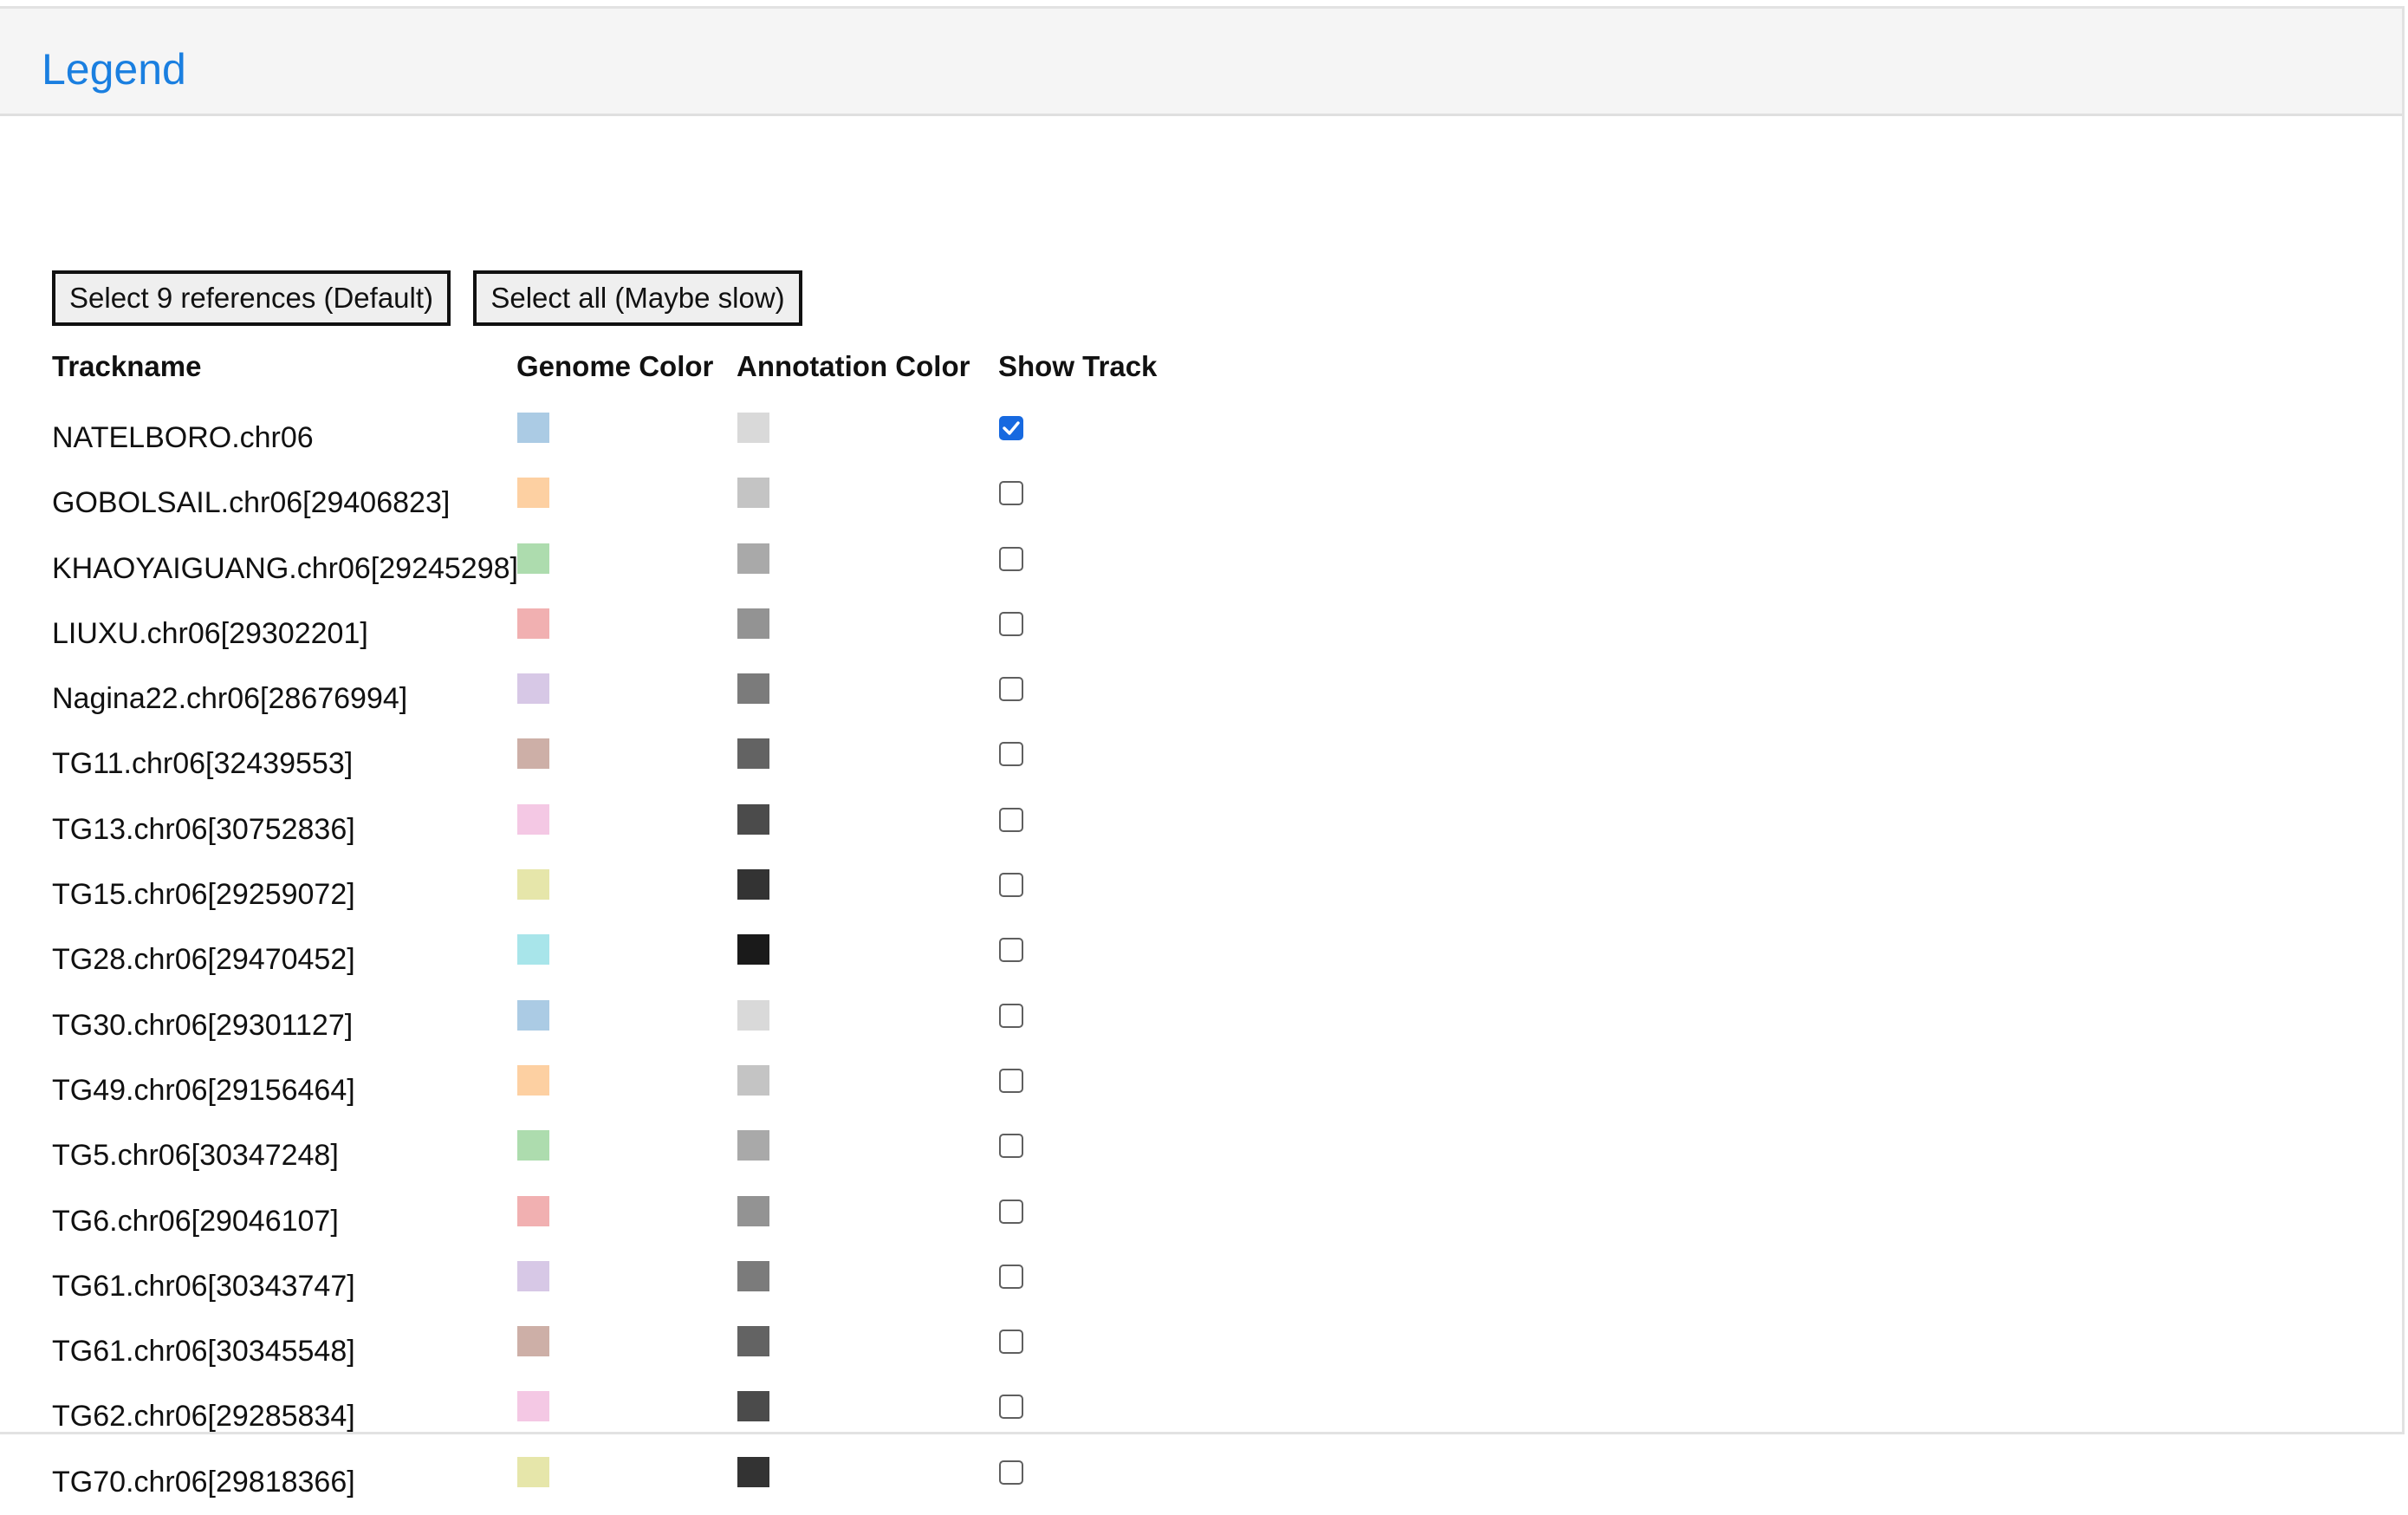 The image size is (2408, 1515). I want to click on track-row: GOBOLSAIL.chr06[29406823], so click(607, 503).